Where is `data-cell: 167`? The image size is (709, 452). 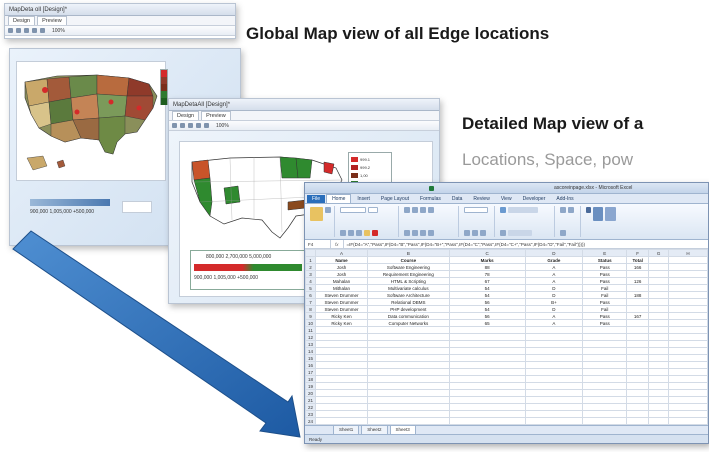
data-cell: 167 is located at coordinates (638, 316).